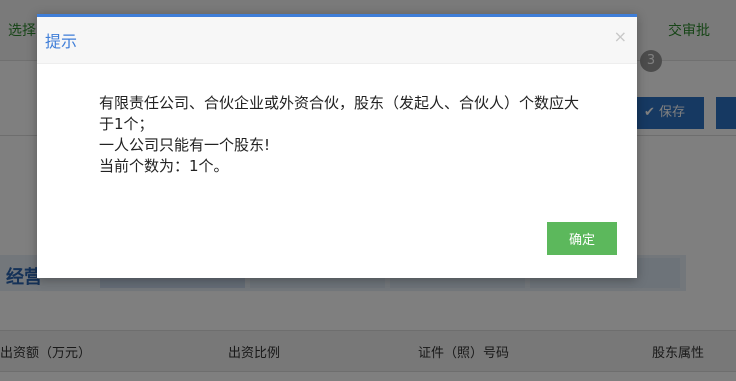  What do you see at coordinates (620, 36) in the screenshot?
I see `close-icon: ×` at bounding box center [620, 36].